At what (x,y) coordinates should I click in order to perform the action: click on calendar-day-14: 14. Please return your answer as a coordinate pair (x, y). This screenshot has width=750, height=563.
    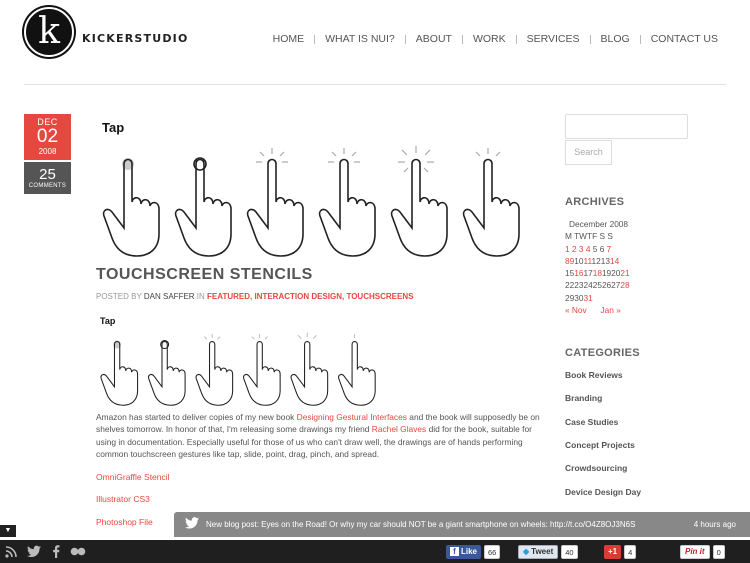
    Looking at the image, I should click on (614, 261).